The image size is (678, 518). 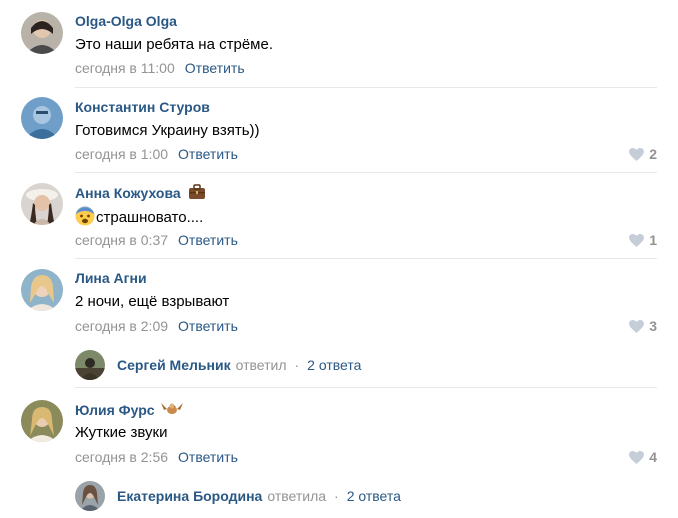 I want to click on comment-author-row: Анна Кожухова, so click(x=140, y=192).